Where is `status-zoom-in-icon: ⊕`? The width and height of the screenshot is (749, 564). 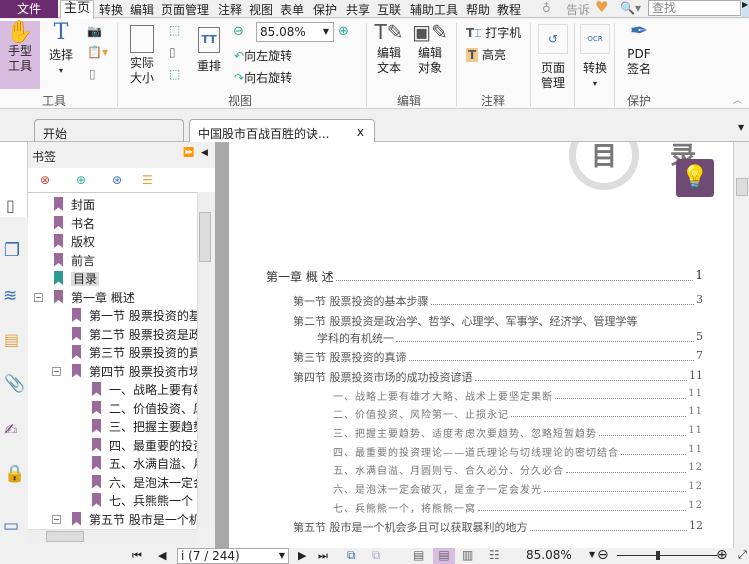 status-zoom-in-icon: ⊕ is located at coordinates (722, 555).